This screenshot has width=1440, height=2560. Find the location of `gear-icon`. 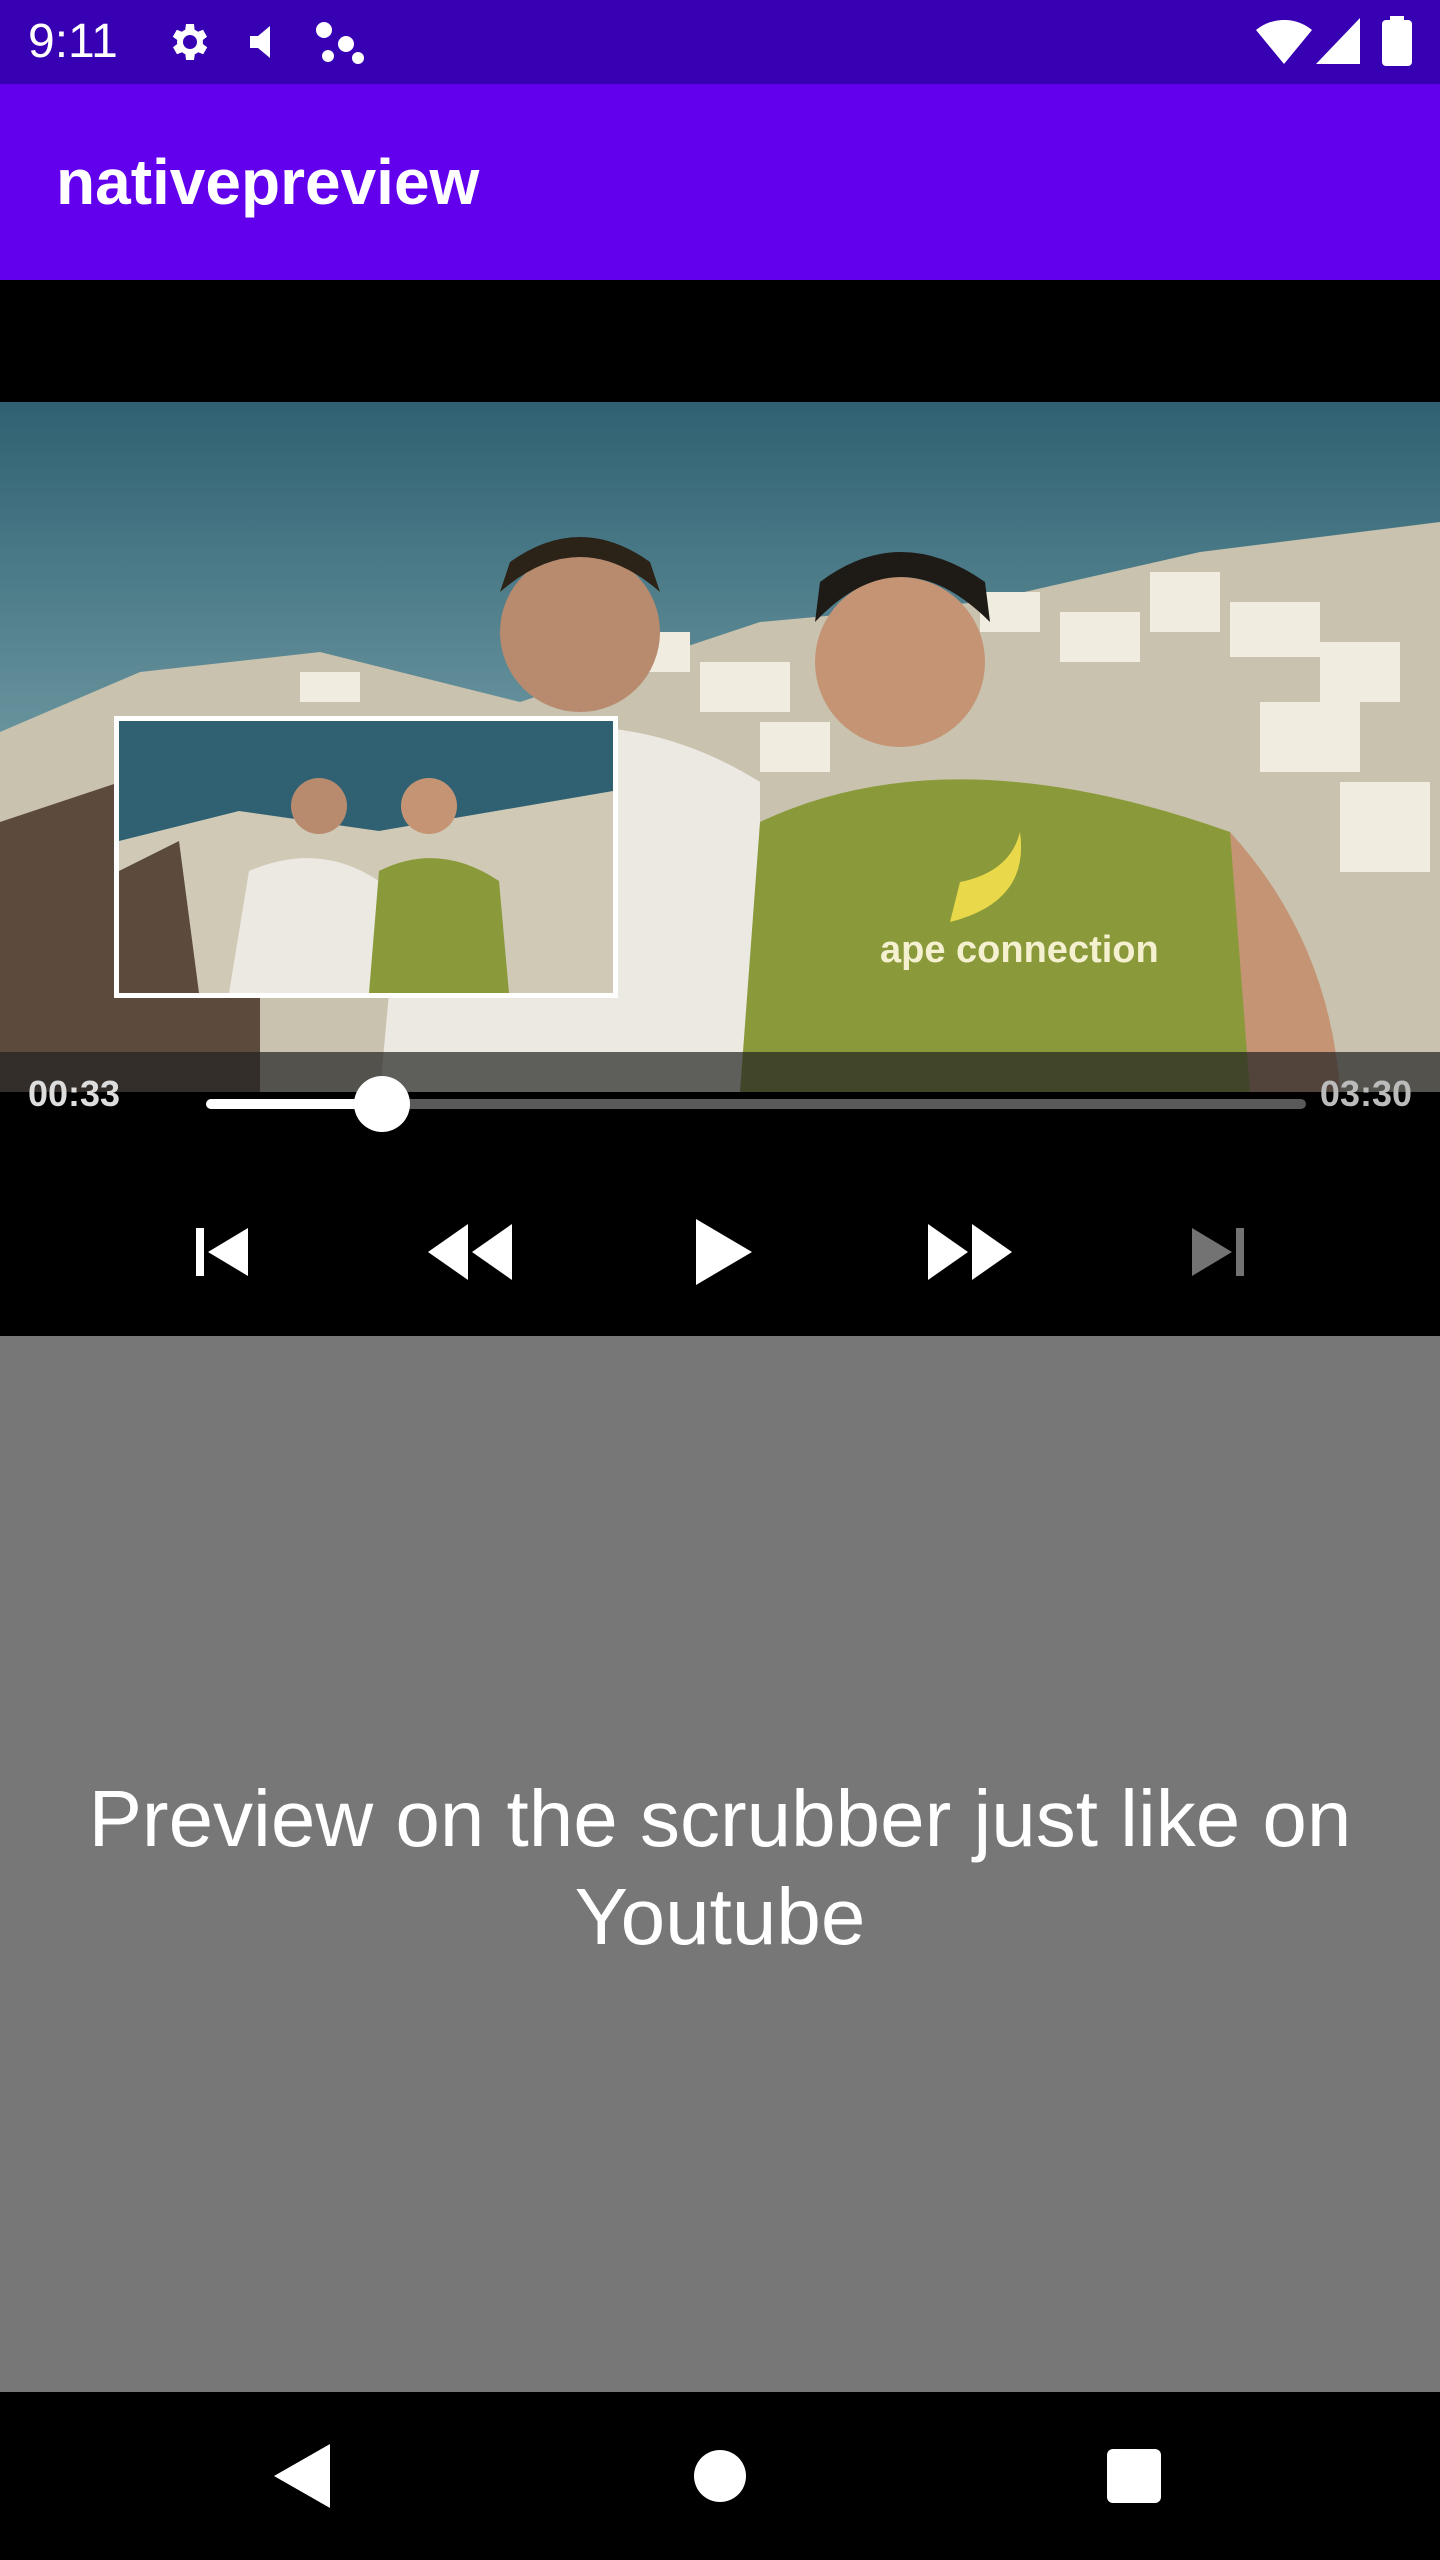

gear-icon is located at coordinates (188, 44).